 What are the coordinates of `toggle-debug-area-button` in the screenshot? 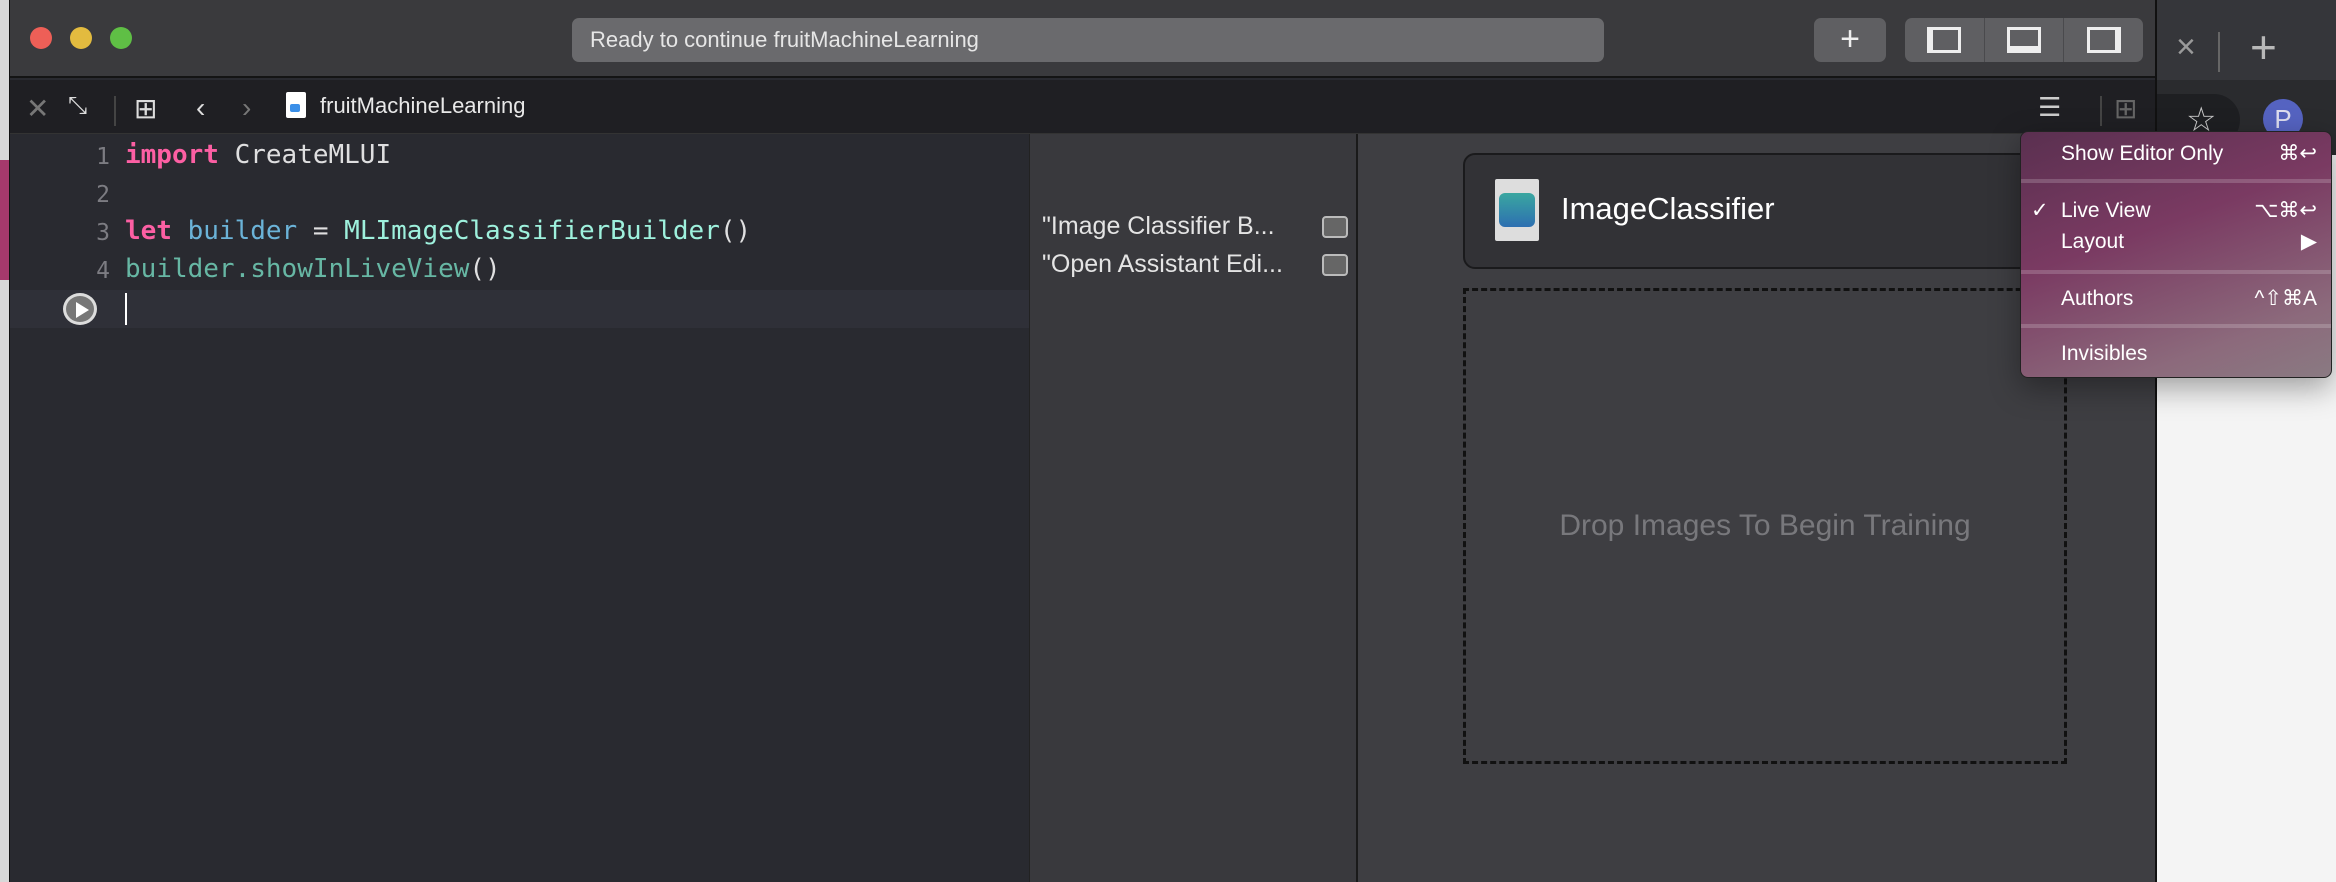 It's located at (2025, 40).